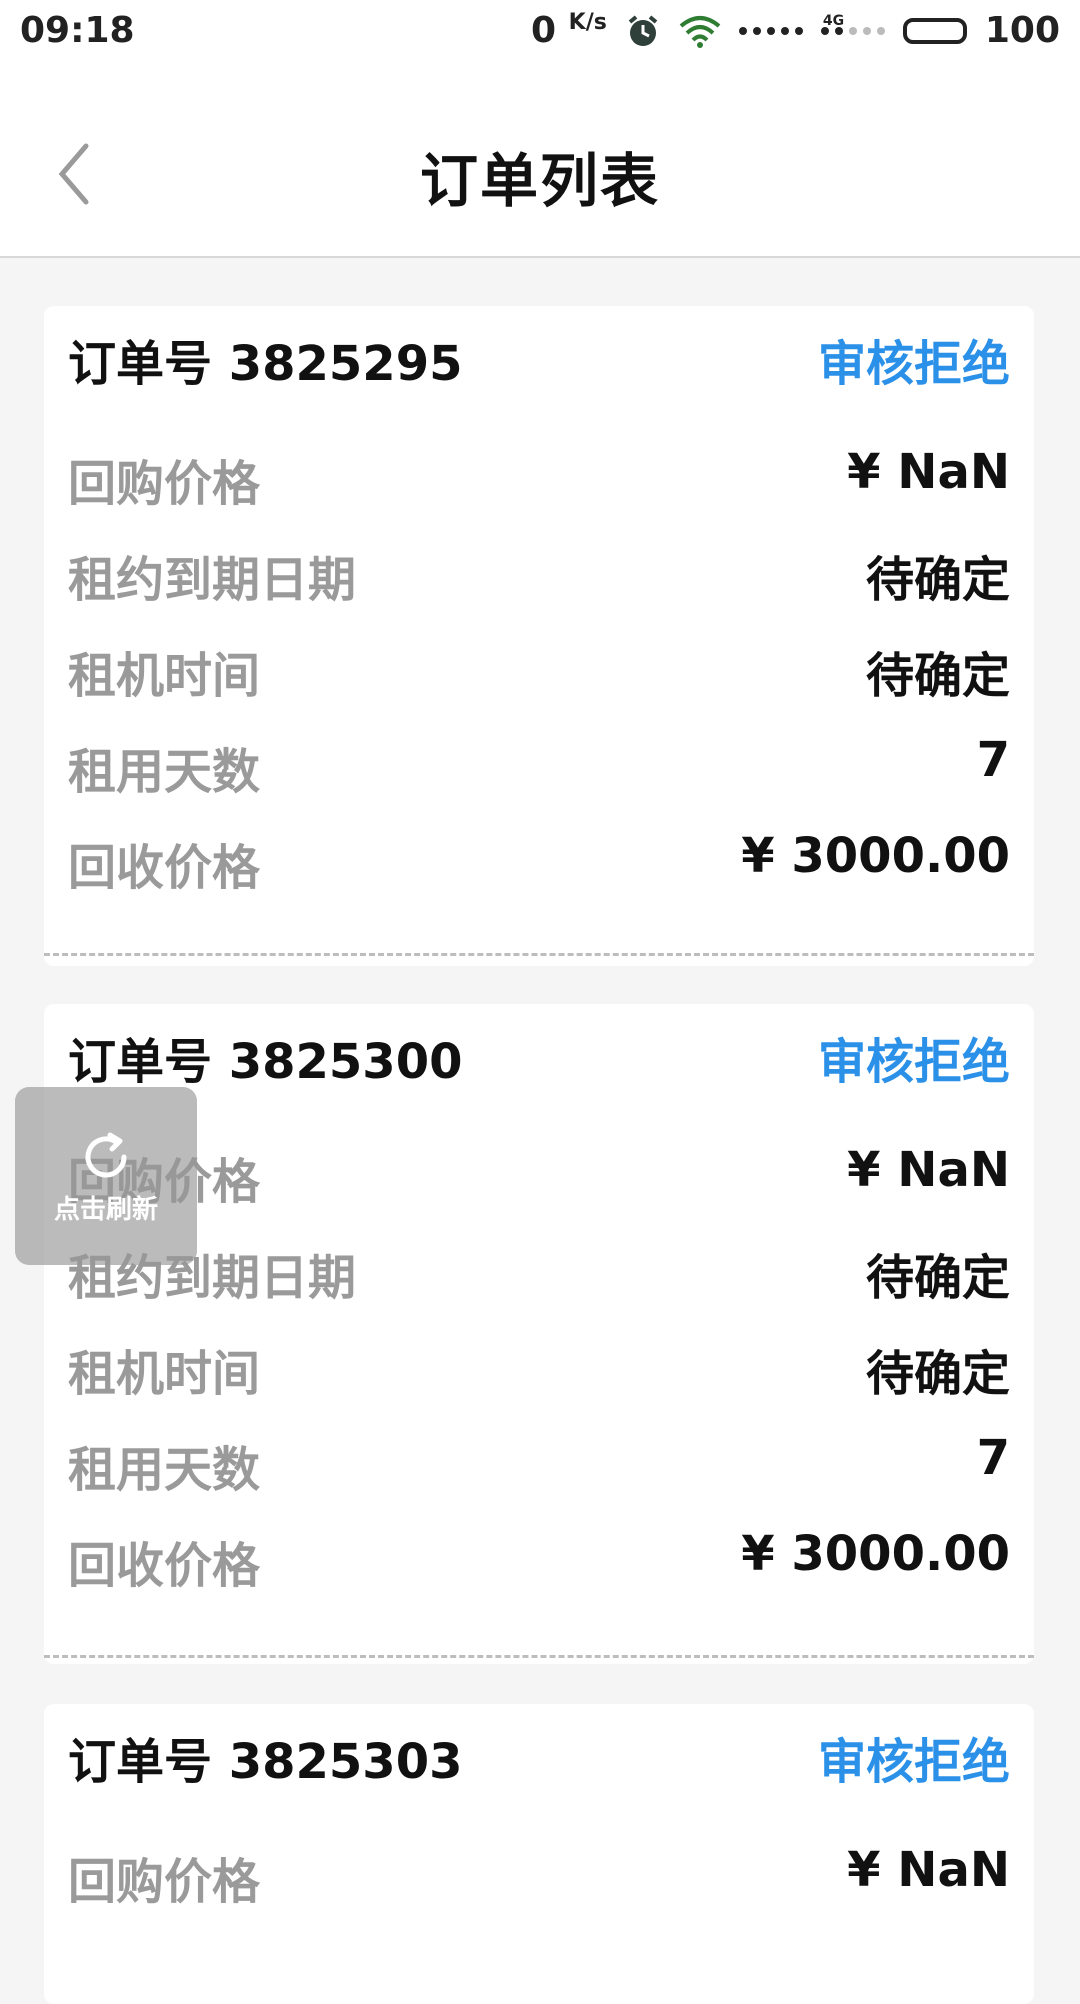 This screenshot has width=1080, height=2004. What do you see at coordinates (587, 22) in the screenshot?
I see `net-speed-unit: K/s` at bounding box center [587, 22].